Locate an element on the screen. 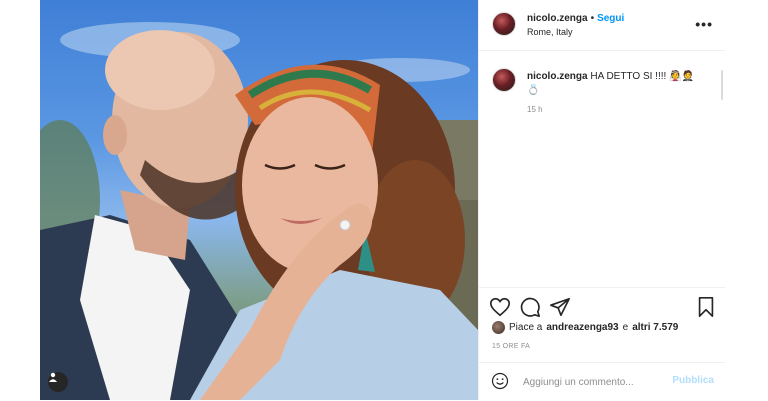  tagged-user-button is located at coordinates (58, 382).